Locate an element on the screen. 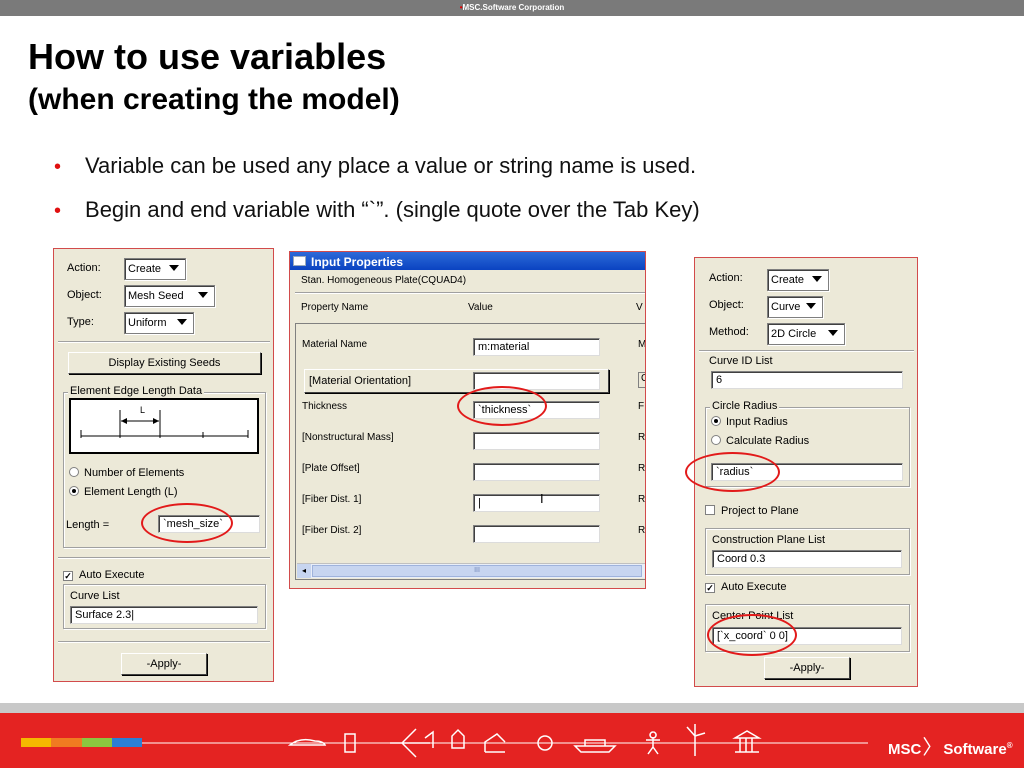  company-name: MSC.Software Corporation is located at coordinates (513, 7).